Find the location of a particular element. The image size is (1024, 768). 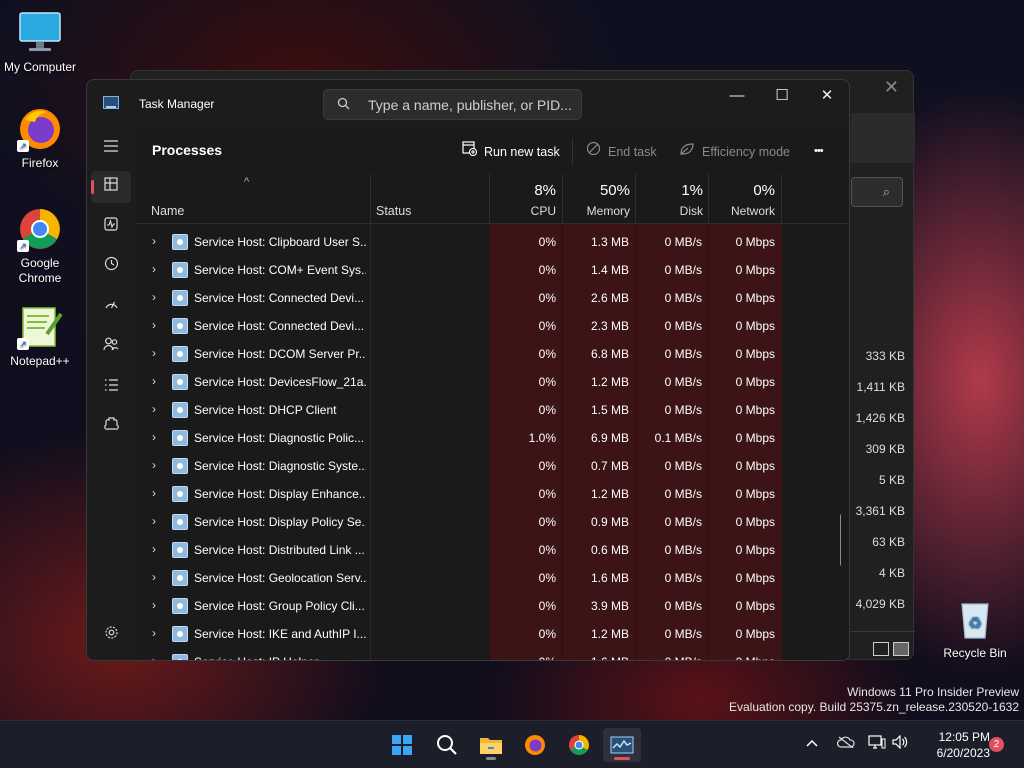

end-task-button: End task is located at coordinates (620, 151).